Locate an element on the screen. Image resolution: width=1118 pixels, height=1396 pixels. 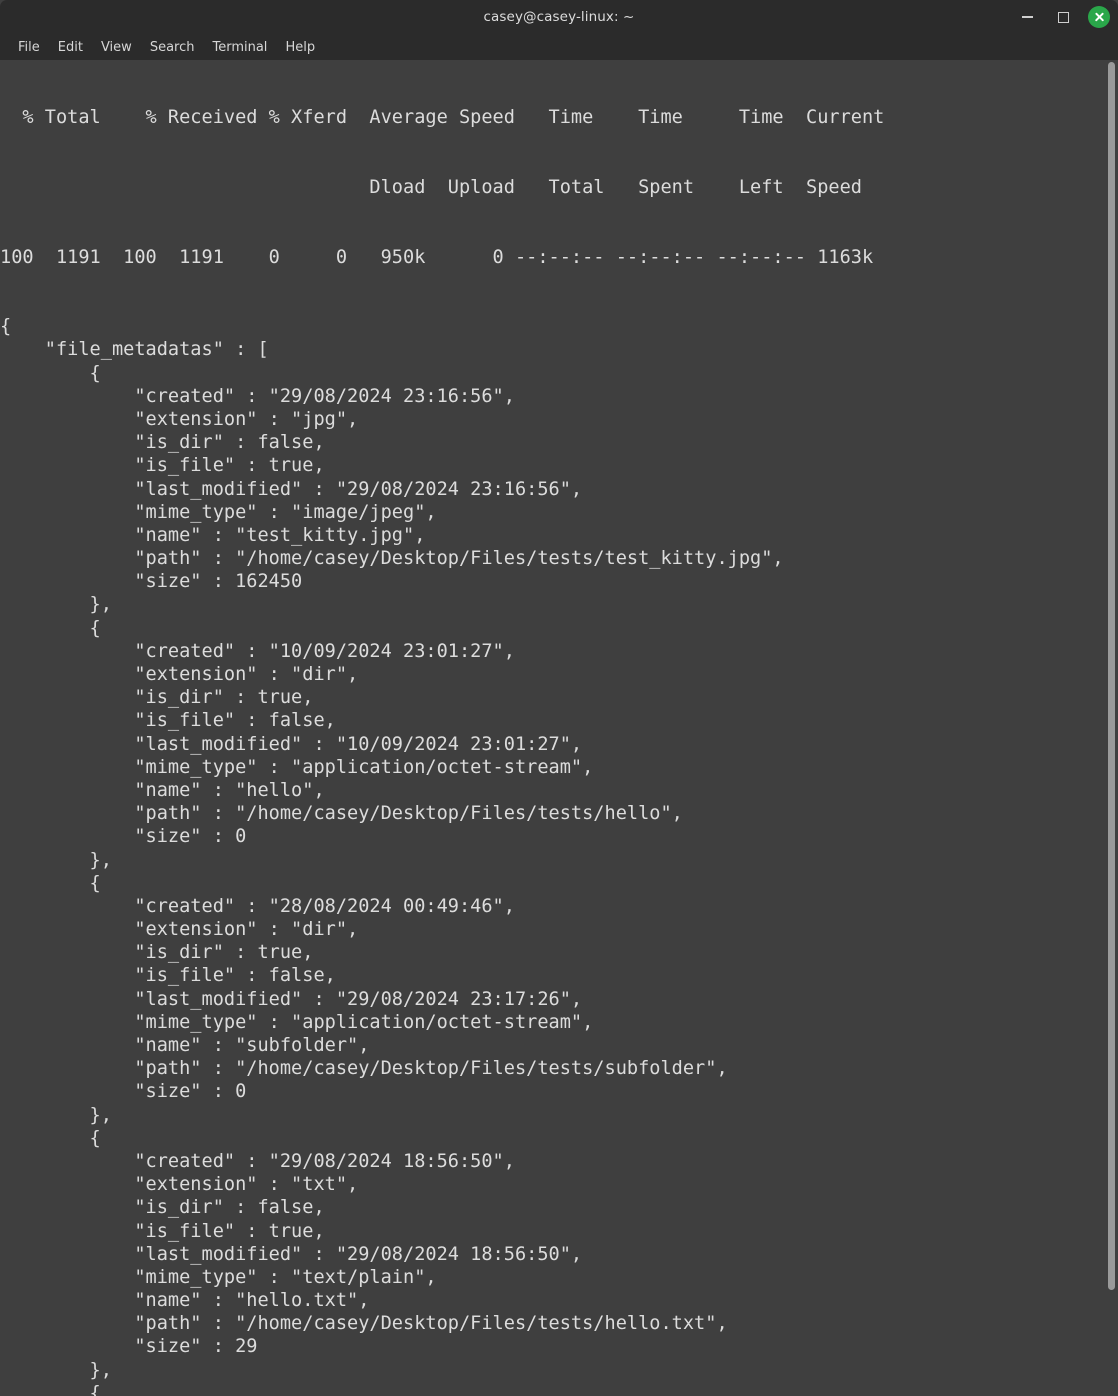
maximize-button is located at coordinates (1063, 17).